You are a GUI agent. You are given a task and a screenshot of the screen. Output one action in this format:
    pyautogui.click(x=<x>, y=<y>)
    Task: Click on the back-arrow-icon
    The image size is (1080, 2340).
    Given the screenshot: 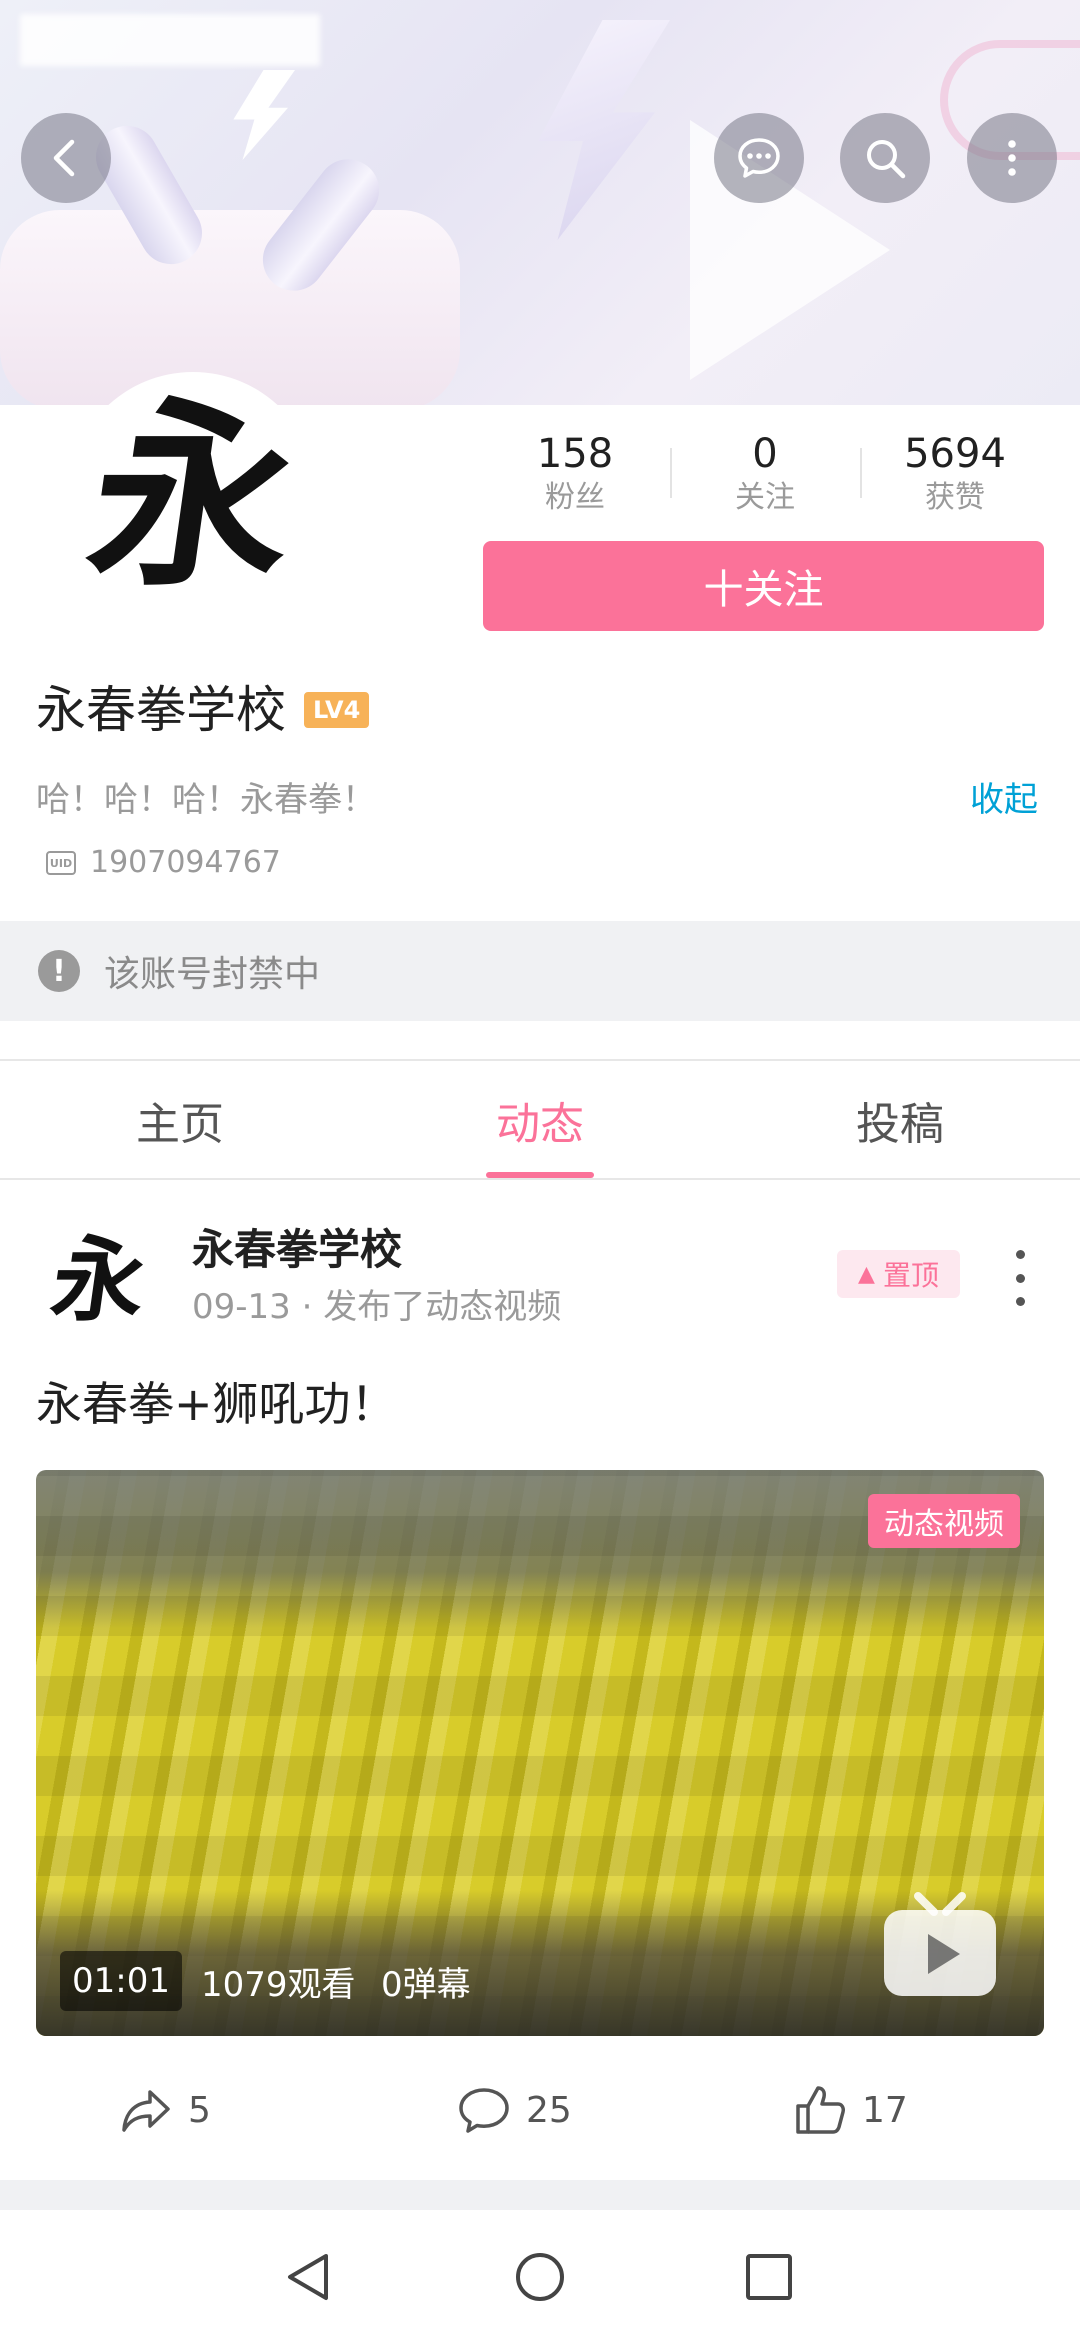 What is the action you would take?
    pyautogui.click(x=64, y=158)
    